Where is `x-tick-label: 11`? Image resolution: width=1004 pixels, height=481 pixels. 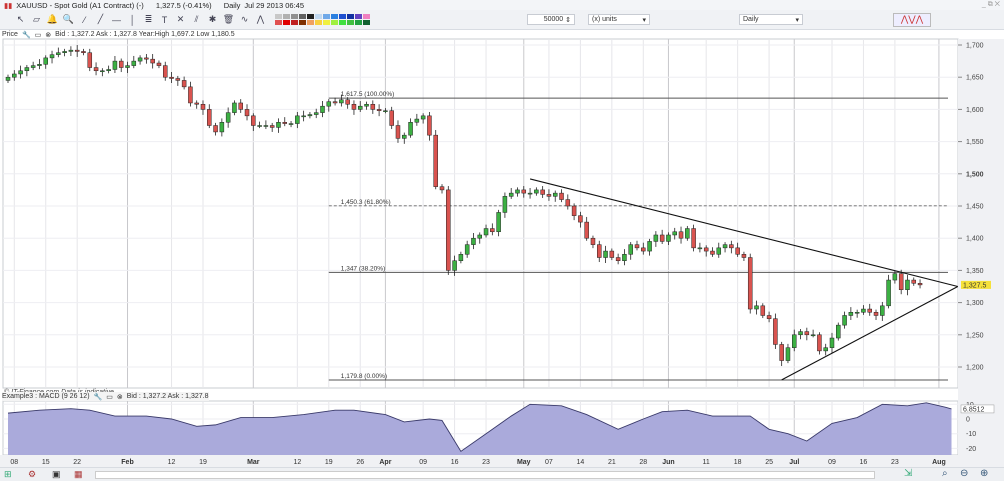
x-tick-label: 11 is located at coordinates (706, 462).